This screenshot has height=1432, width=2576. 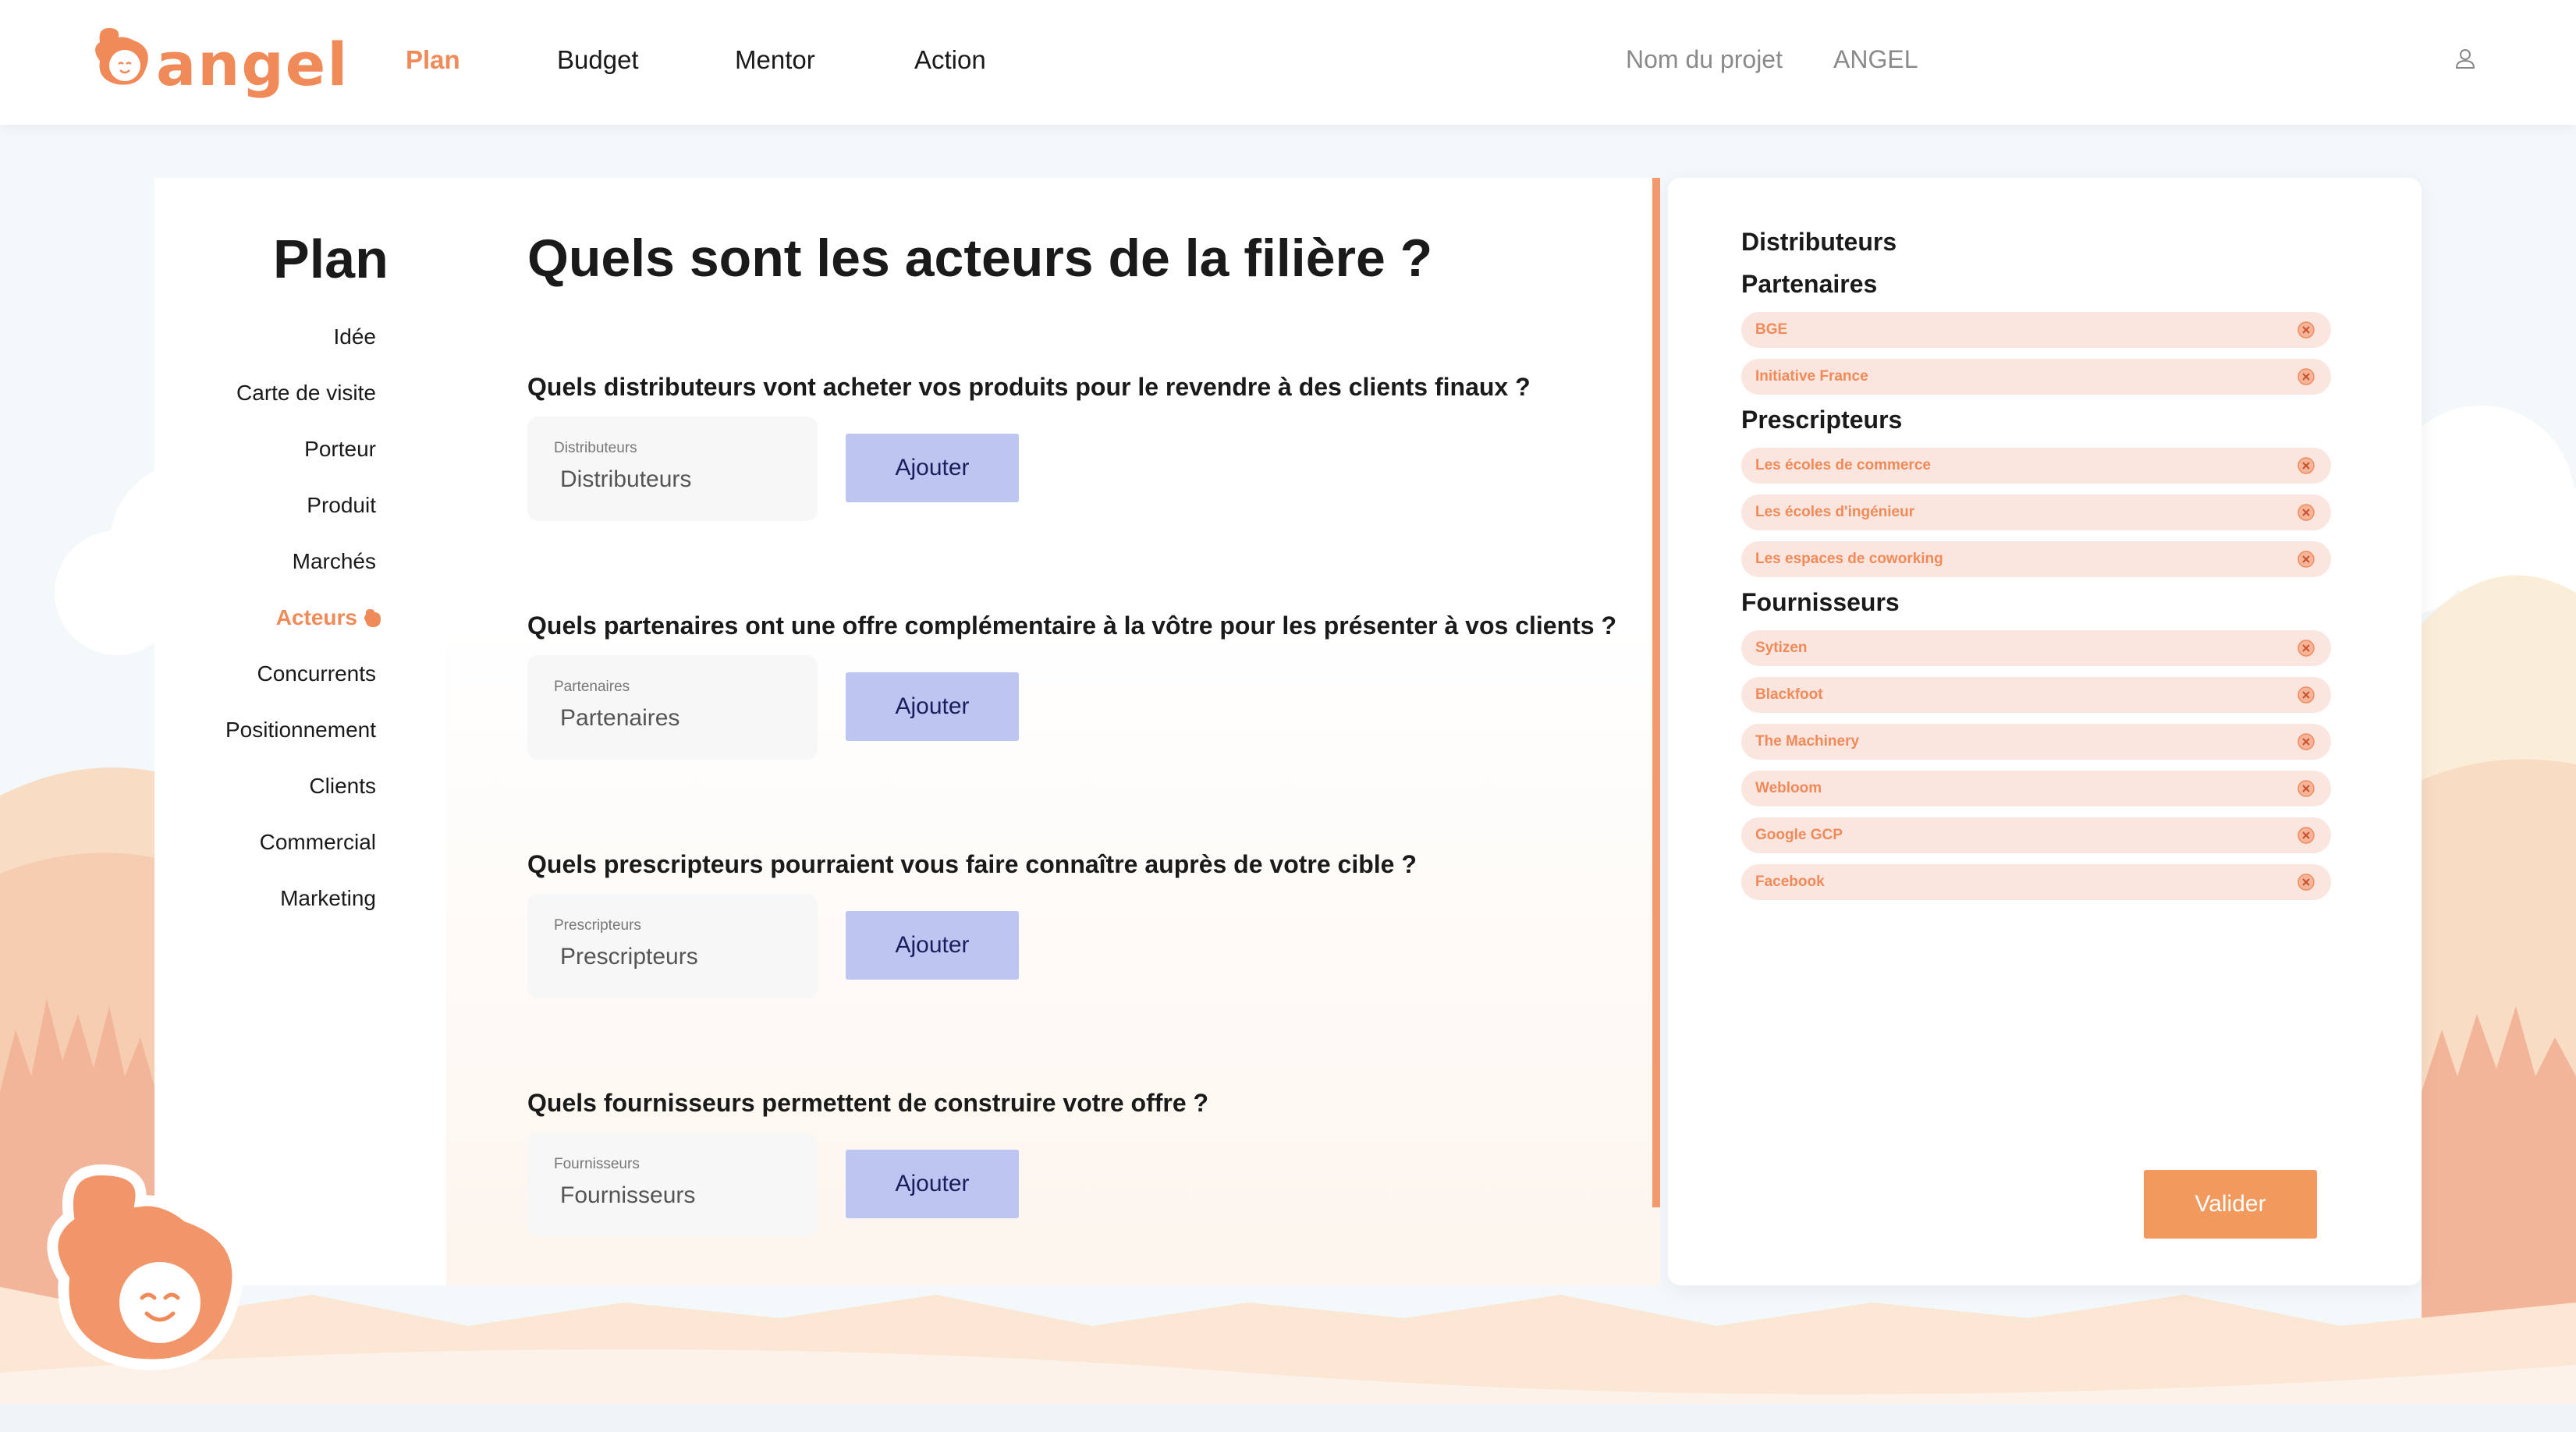 What do you see at coordinates (300, 731) in the screenshot?
I see `sidebar-item-positionnement: Positionnement` at bounding box center [300, 731].